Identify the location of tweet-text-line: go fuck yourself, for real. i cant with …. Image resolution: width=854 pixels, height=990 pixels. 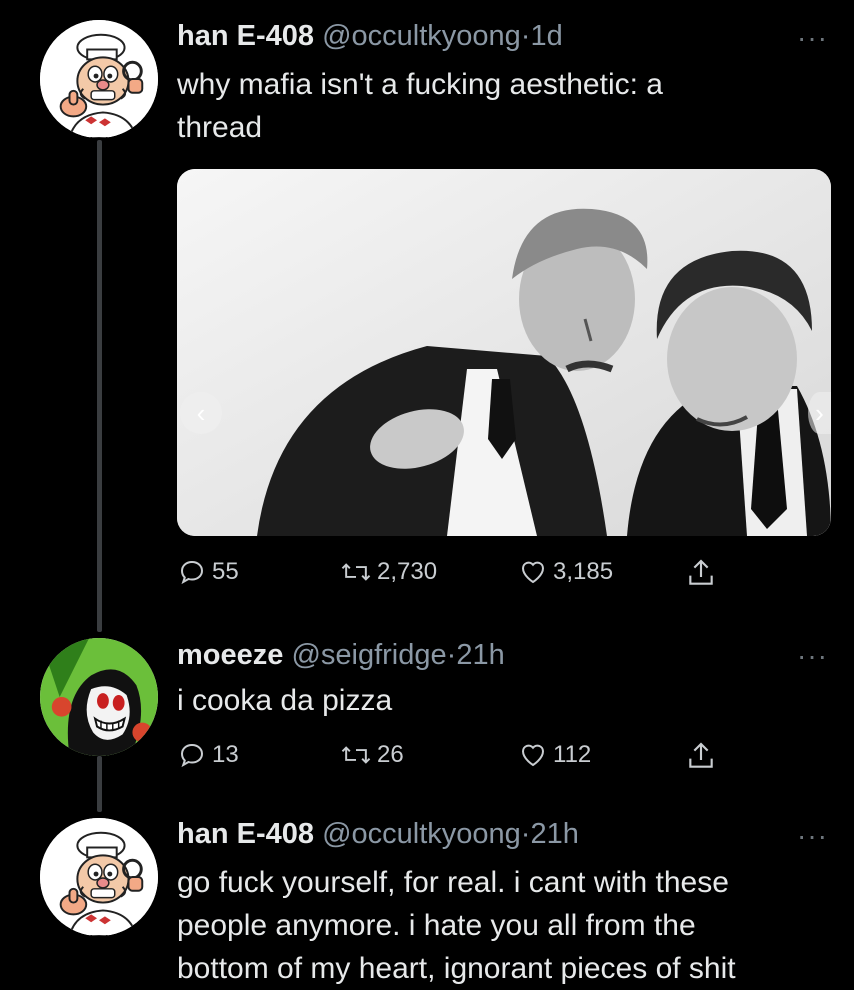
(453, 882).